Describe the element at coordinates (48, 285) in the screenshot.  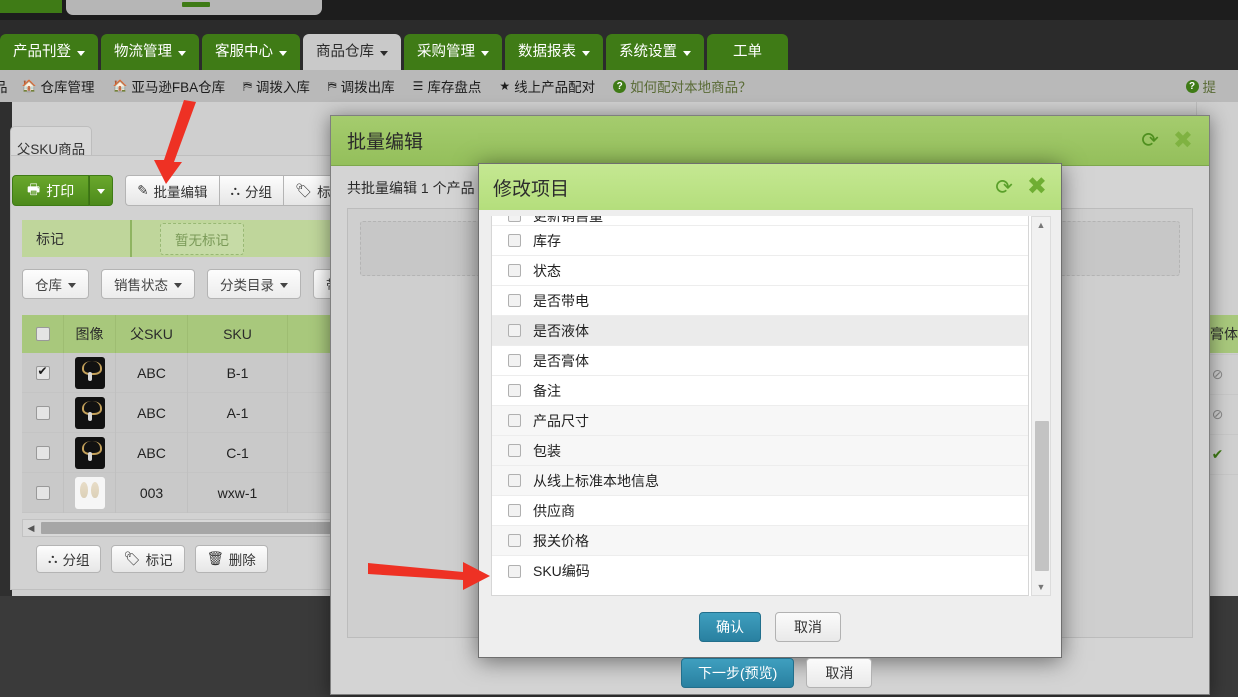
I see `filter-warehouse-label: 仓库` at that location.